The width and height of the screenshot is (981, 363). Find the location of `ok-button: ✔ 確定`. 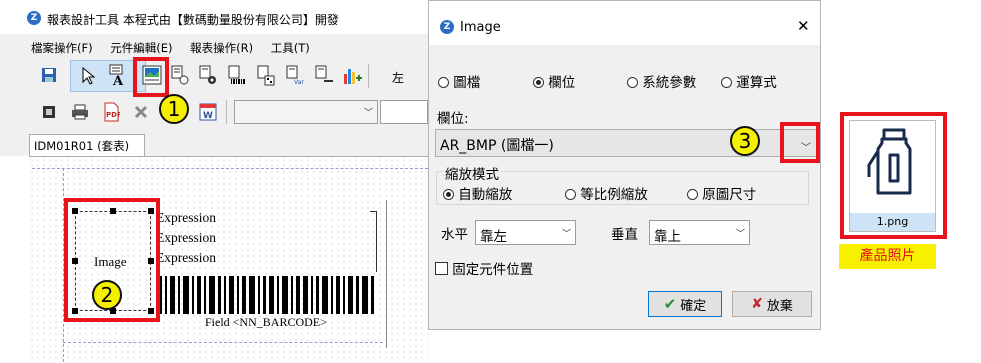

ok-button: ✔ 確定 is located at coordinates (685, 304).